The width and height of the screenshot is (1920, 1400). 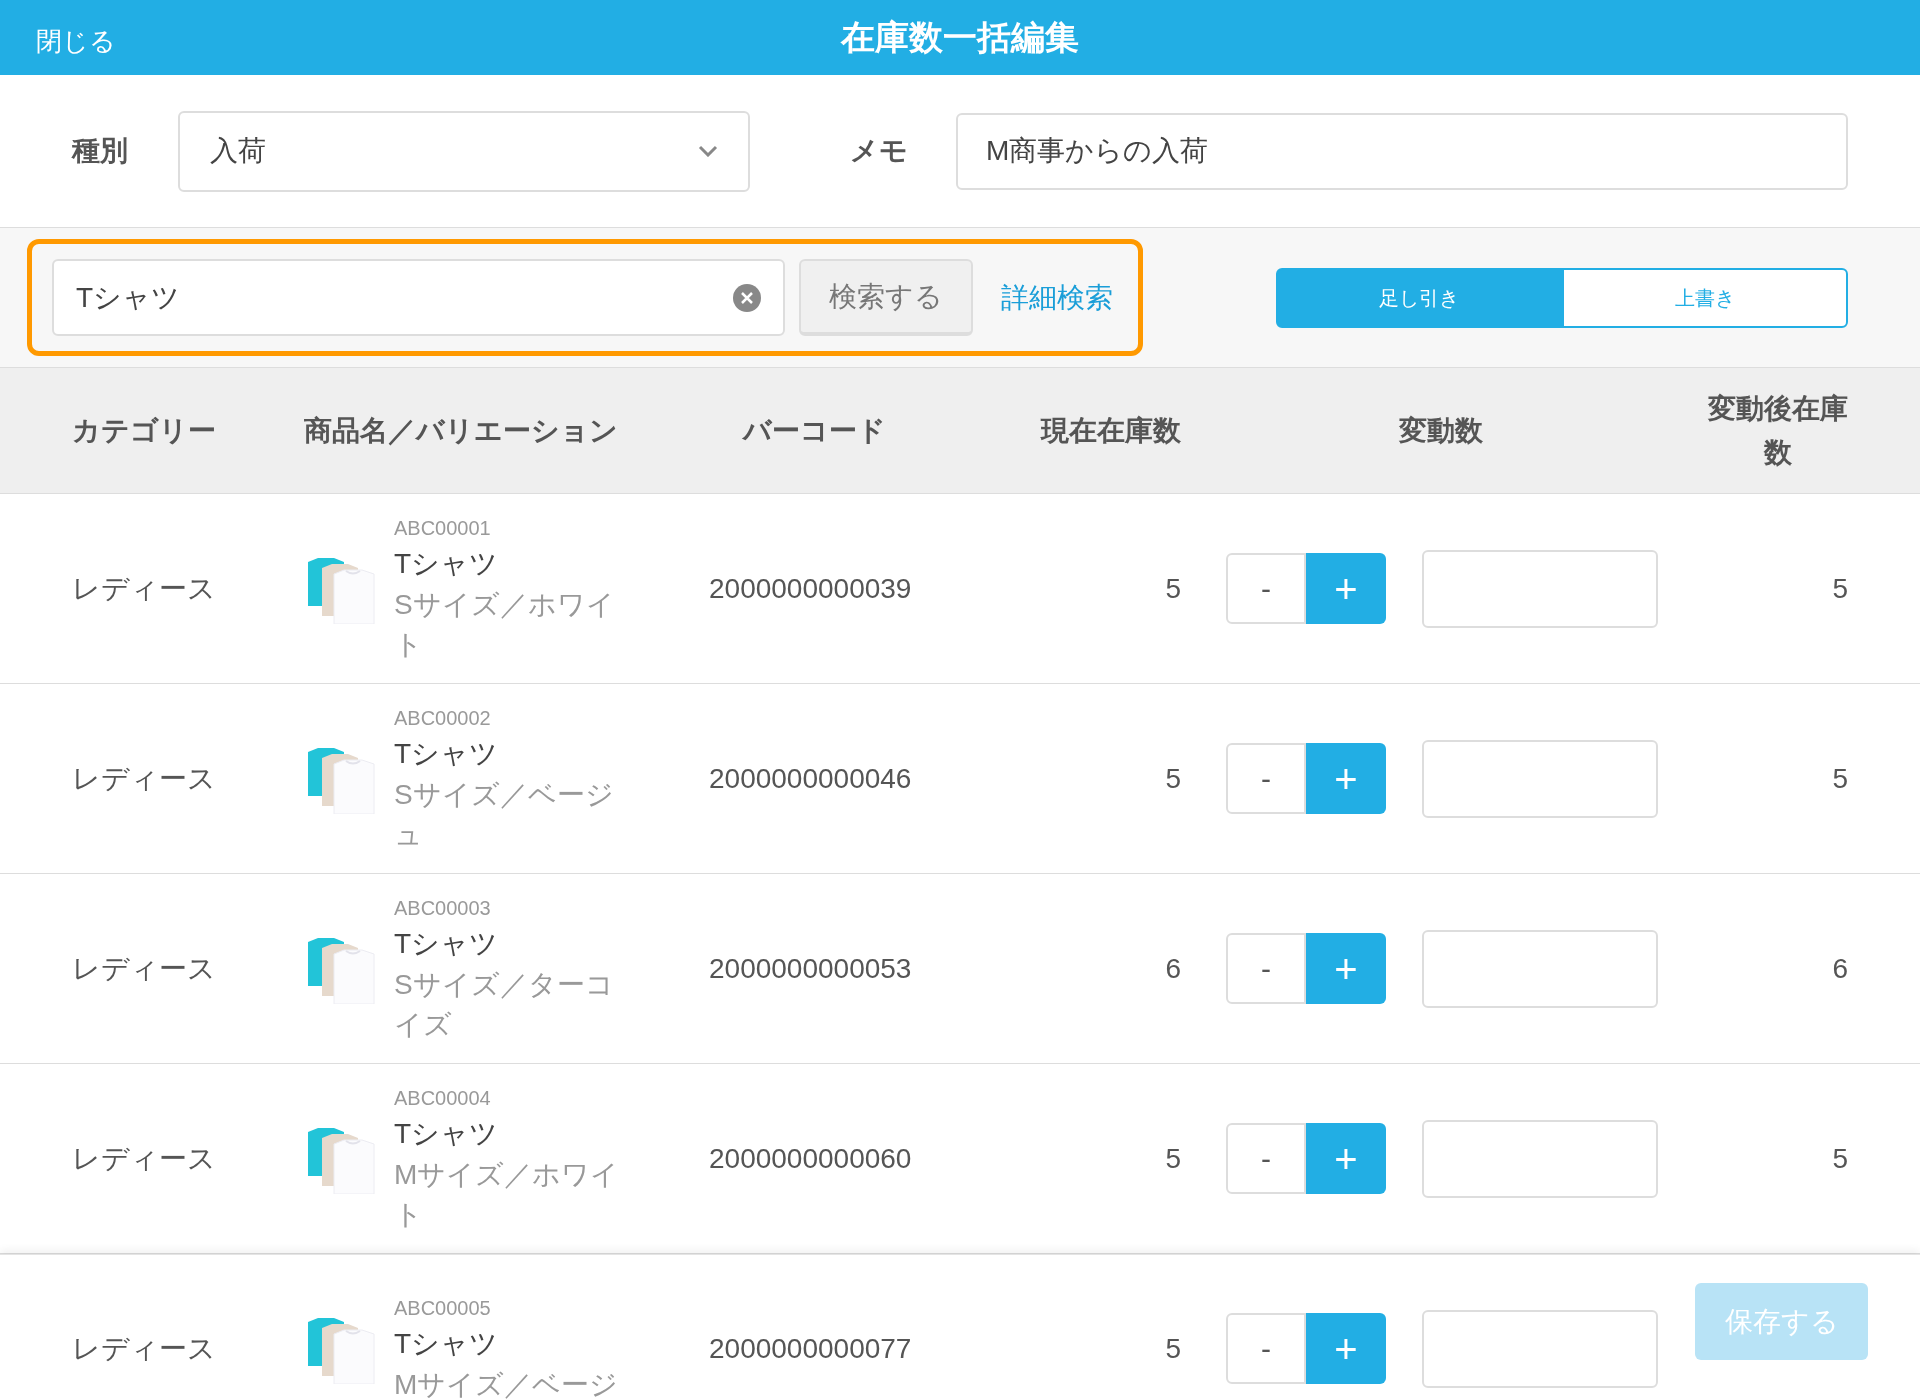 I want to click on column-header: 商品名／バリエーション, so click(x=461, y=430).